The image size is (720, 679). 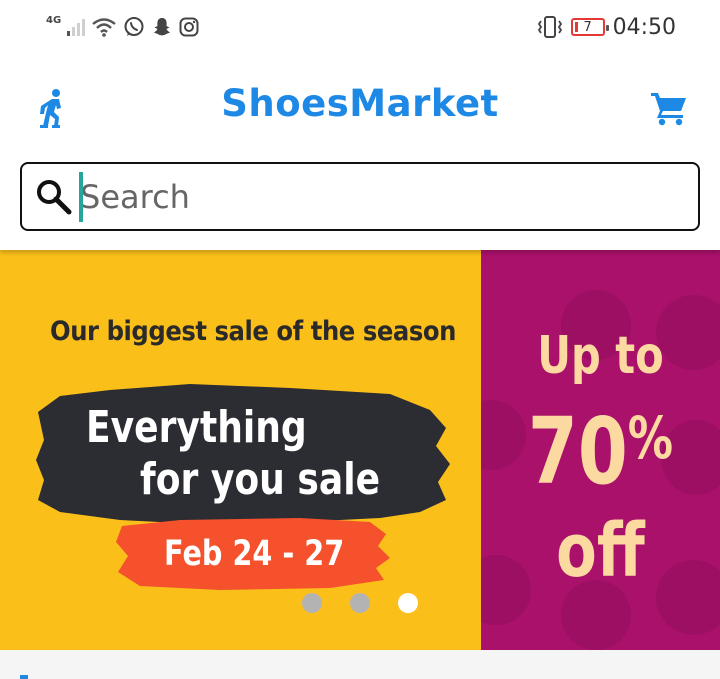 What do you see at coordinates (650, 438) in the screenshot?
I see `promo-percent-sign: %` at bounding box center [650, 438].